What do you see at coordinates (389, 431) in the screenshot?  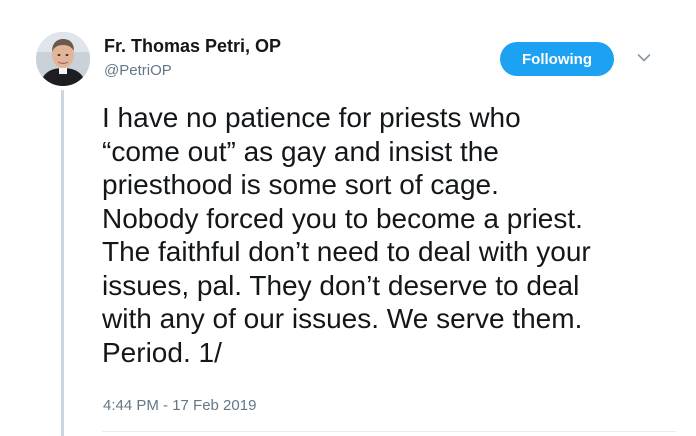 I see `divider` at bounding box center [389, 431].